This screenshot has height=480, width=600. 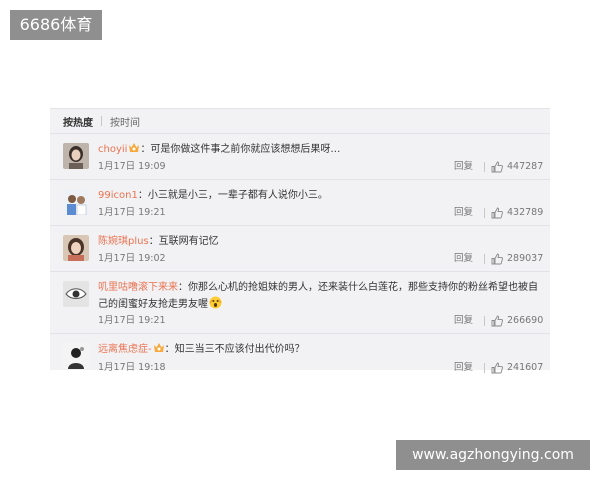 I want to click on comment-text: ：知三当三不应该付出代价吗？, so click(x=234, y=349).